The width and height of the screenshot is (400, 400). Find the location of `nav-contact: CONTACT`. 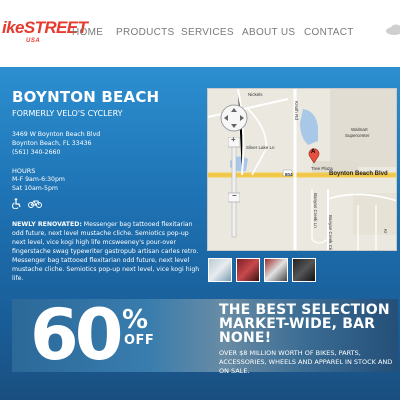

nav-contact: CONTACT is located at coordinates (329, 32).